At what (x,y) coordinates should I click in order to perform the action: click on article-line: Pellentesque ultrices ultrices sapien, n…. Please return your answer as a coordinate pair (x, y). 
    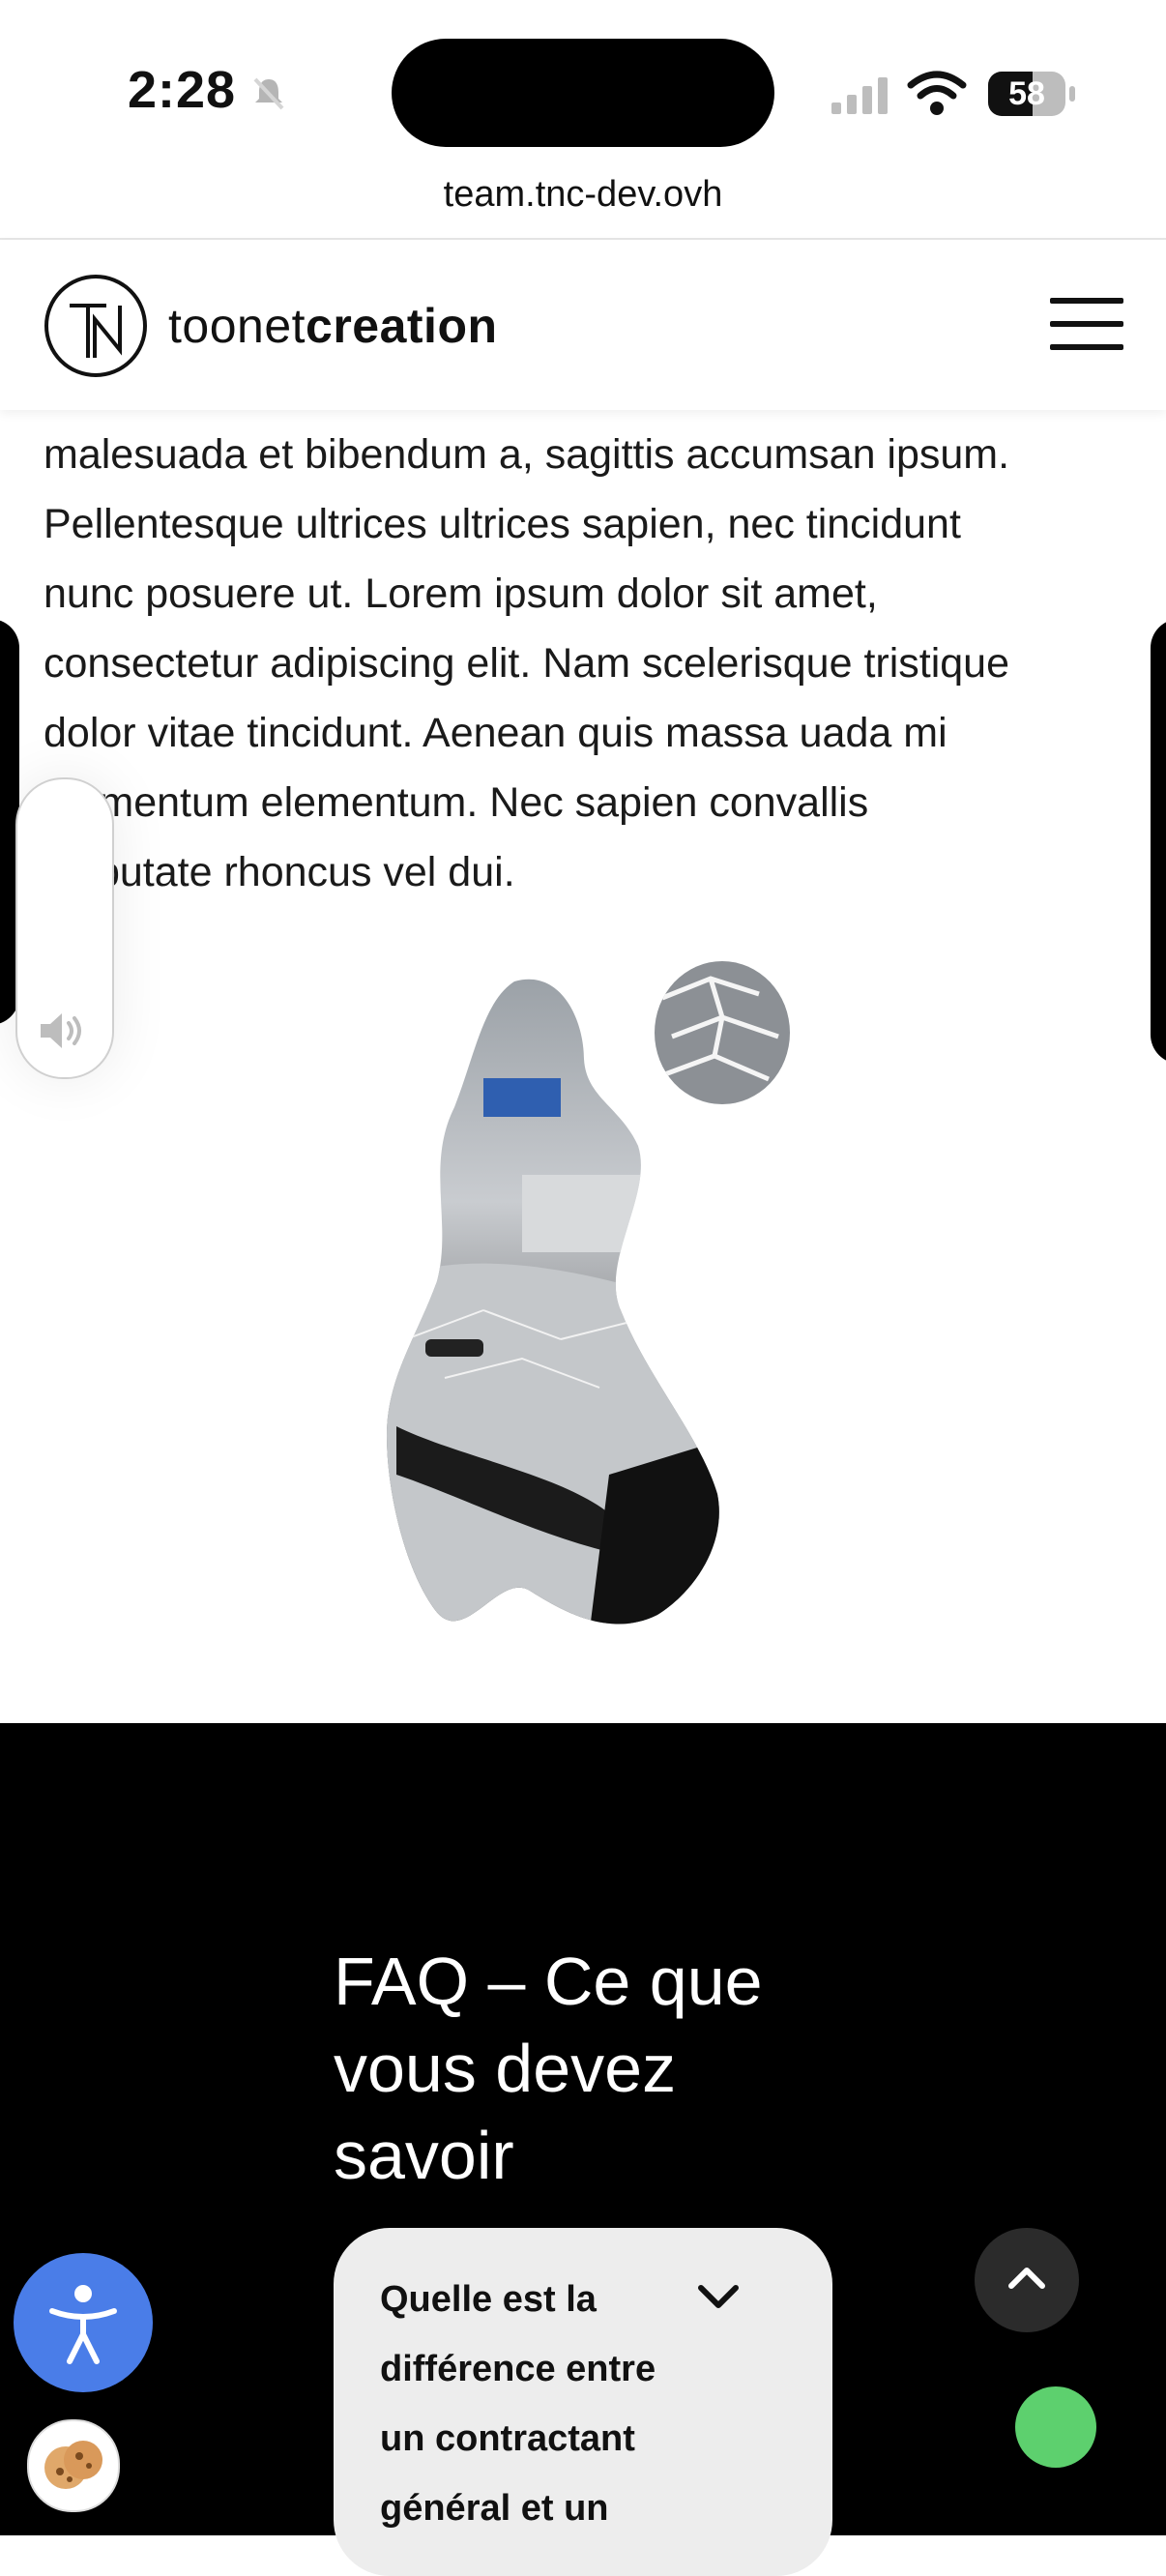
    Looking at the image, I should click on (502, 524).